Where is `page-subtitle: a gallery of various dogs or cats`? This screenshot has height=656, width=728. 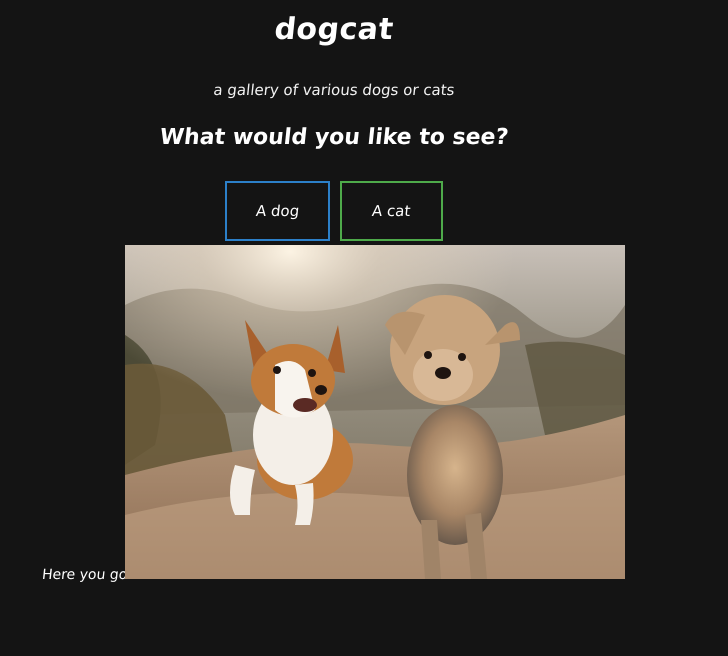
page-subtitle: a gallery of various dogs or cats is located at coordinates (334, 90).